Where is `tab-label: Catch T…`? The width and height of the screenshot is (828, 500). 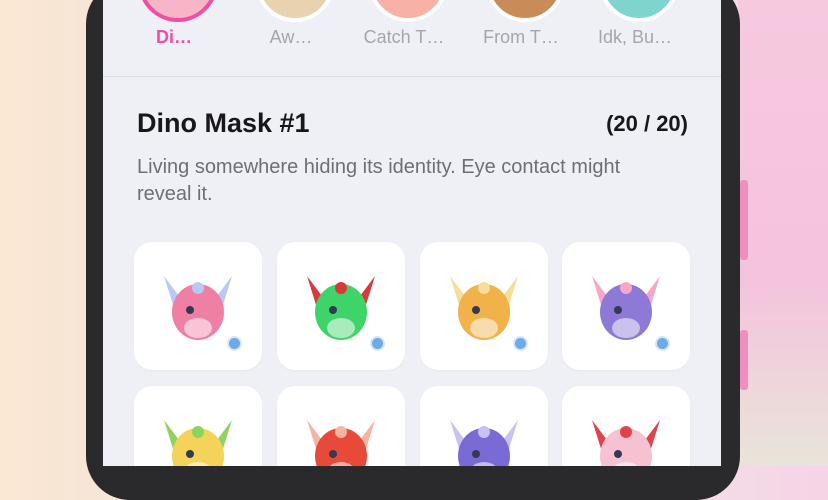 tab-label: Catch T… is located at coordinates (404, 37).